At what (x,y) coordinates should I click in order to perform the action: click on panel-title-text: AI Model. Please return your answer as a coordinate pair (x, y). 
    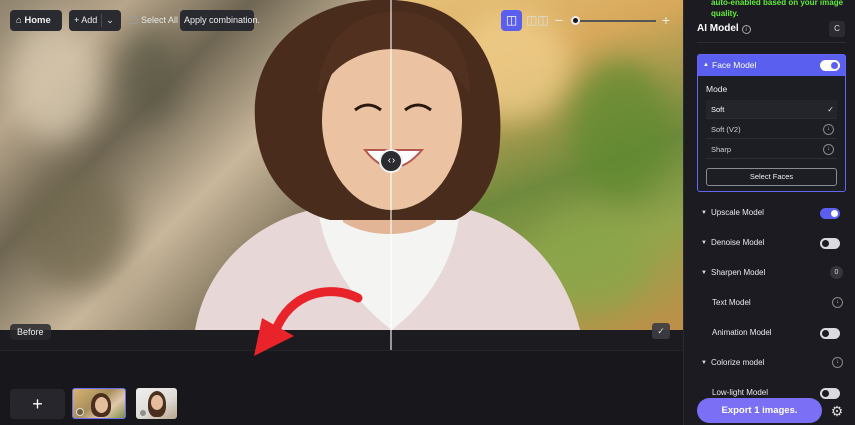
    Looking at the image, I should click on (718, 28).